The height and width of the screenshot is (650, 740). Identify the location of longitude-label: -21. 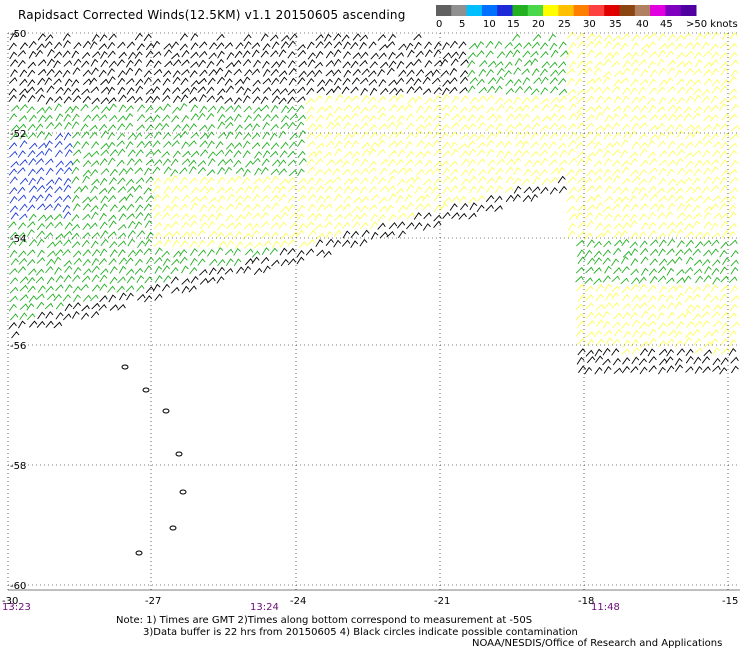
(442, 601).